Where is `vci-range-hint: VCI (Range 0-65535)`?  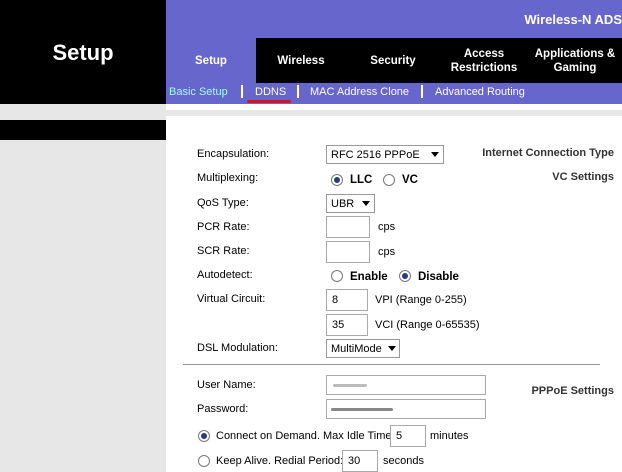 vci-range-hint: VCI (Range 0-65535) is located at coordinates (427, 325).